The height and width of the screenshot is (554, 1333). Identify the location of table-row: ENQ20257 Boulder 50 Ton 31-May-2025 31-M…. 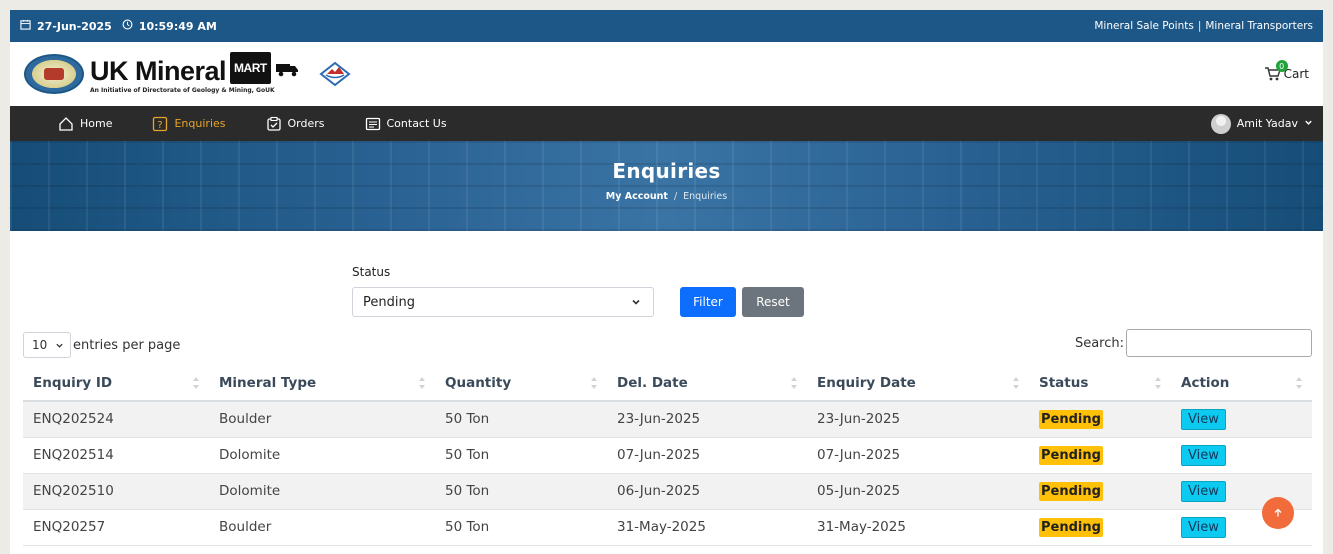
(667, 527).